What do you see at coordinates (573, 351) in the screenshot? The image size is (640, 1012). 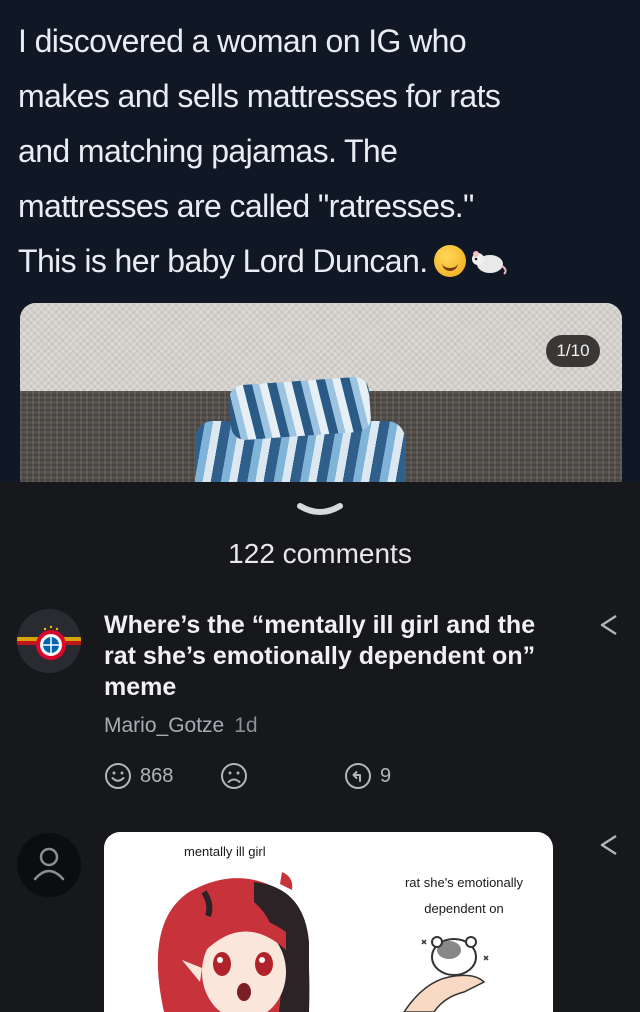 I see `image-counter-badge: 1/10` at bounding box center [573, 351].